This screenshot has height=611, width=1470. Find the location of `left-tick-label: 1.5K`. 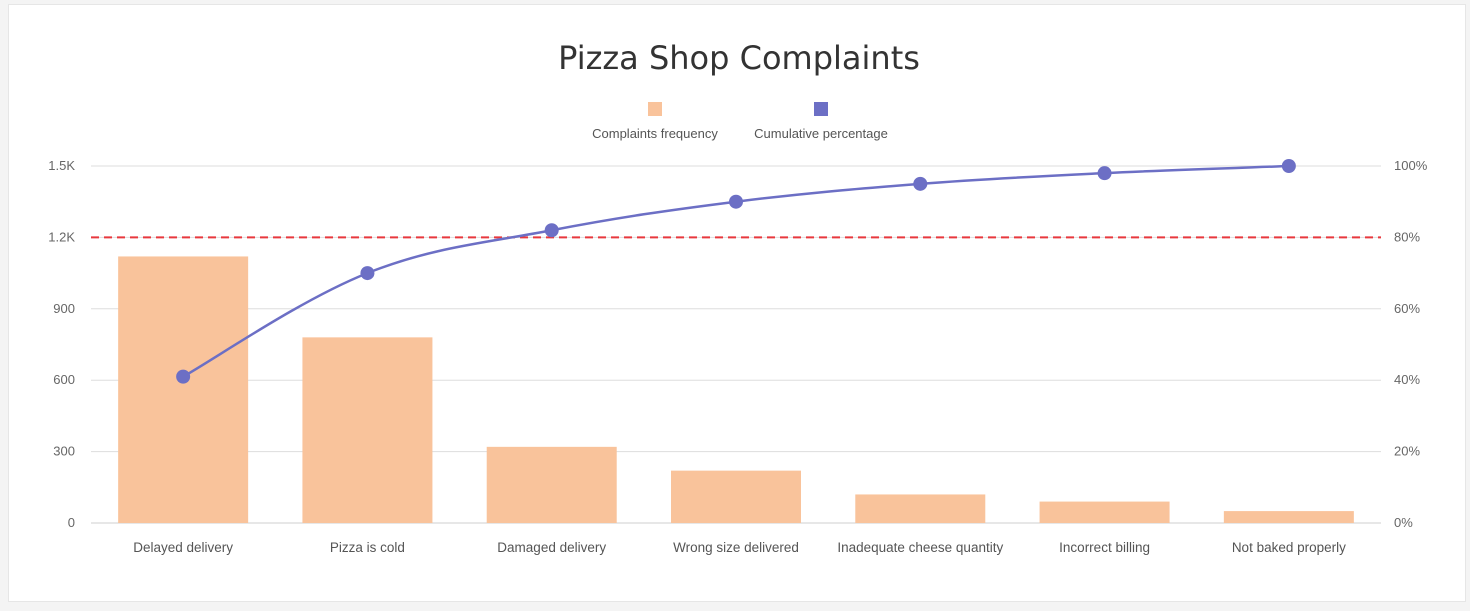

left-tick-label: 1.5K is located at coordinates (61, 165).